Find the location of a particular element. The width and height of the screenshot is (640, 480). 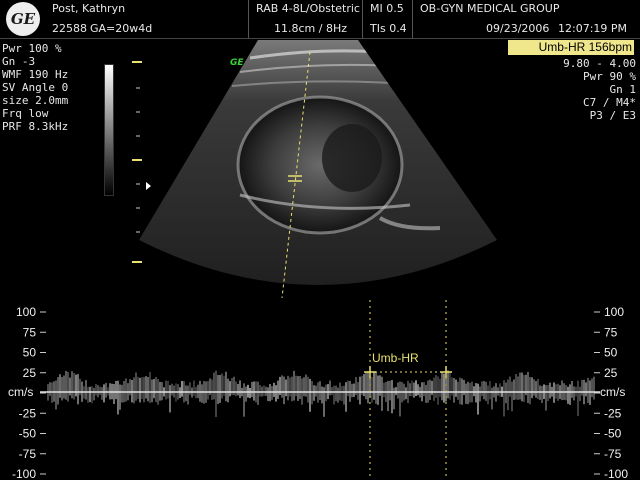

velocity-unit-right: cm/s is located at coordinates (612, 392).